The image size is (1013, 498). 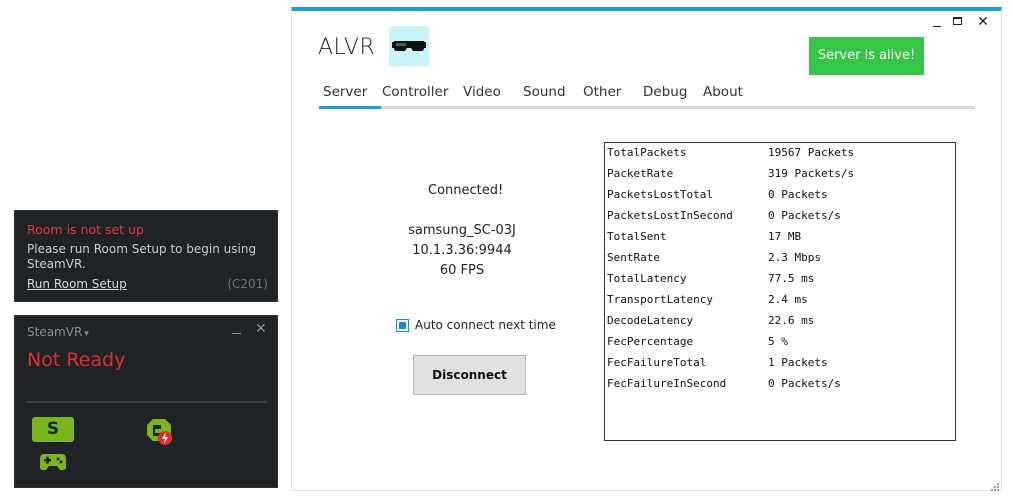 I want to click on tab-other: Other, so click(x=602, y=92).